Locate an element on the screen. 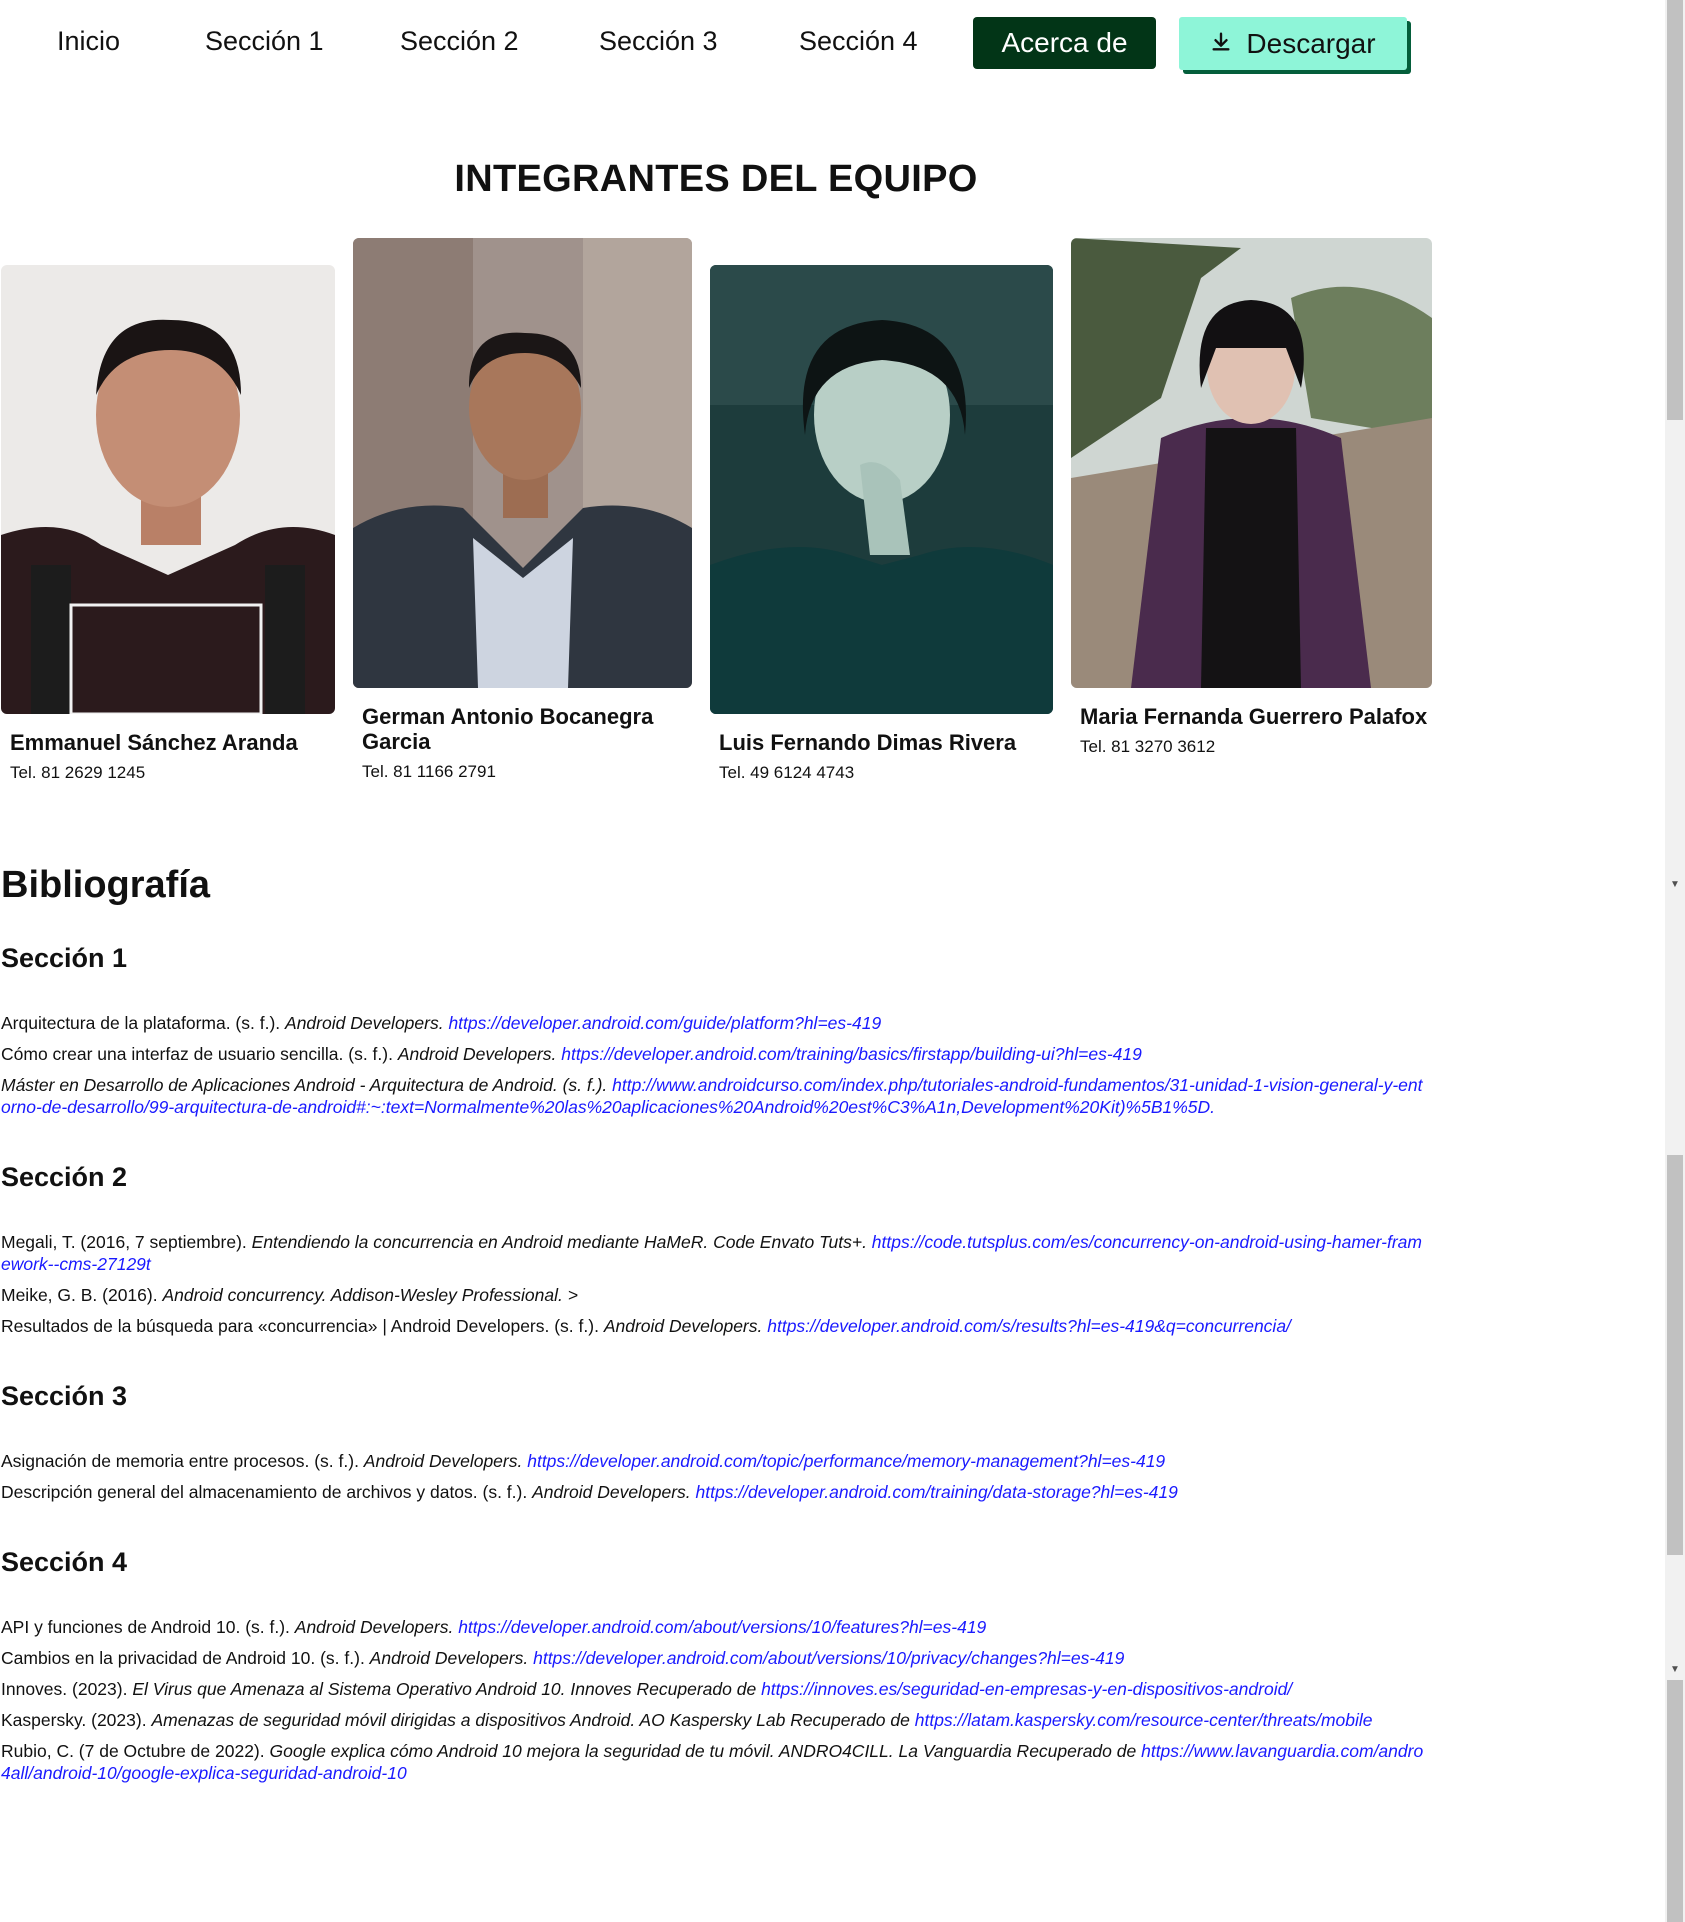 Image resolution: width=1685 pixels, height=1922 pixels. reference-text: Kaspersky. (2023). is located at coordinates (76, 1720).